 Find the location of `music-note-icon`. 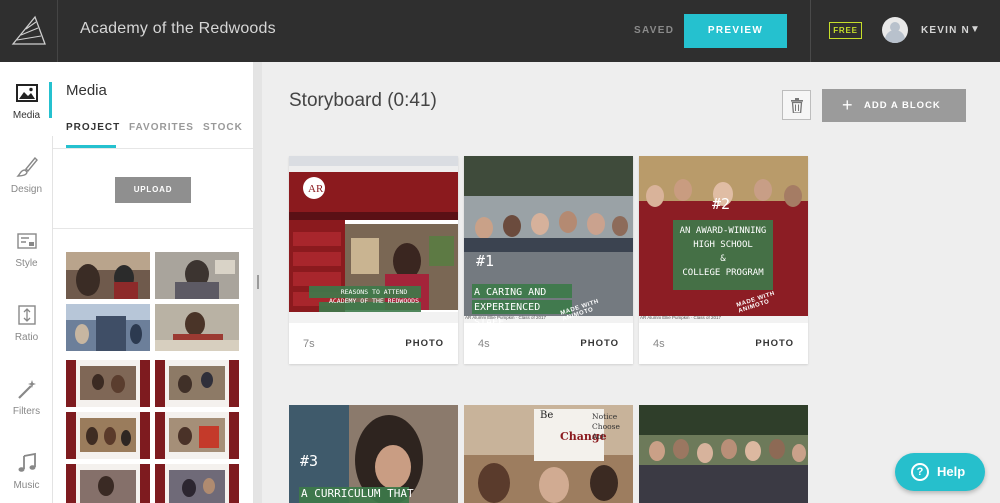

music-note-icon is located at coordinates (27, 462).